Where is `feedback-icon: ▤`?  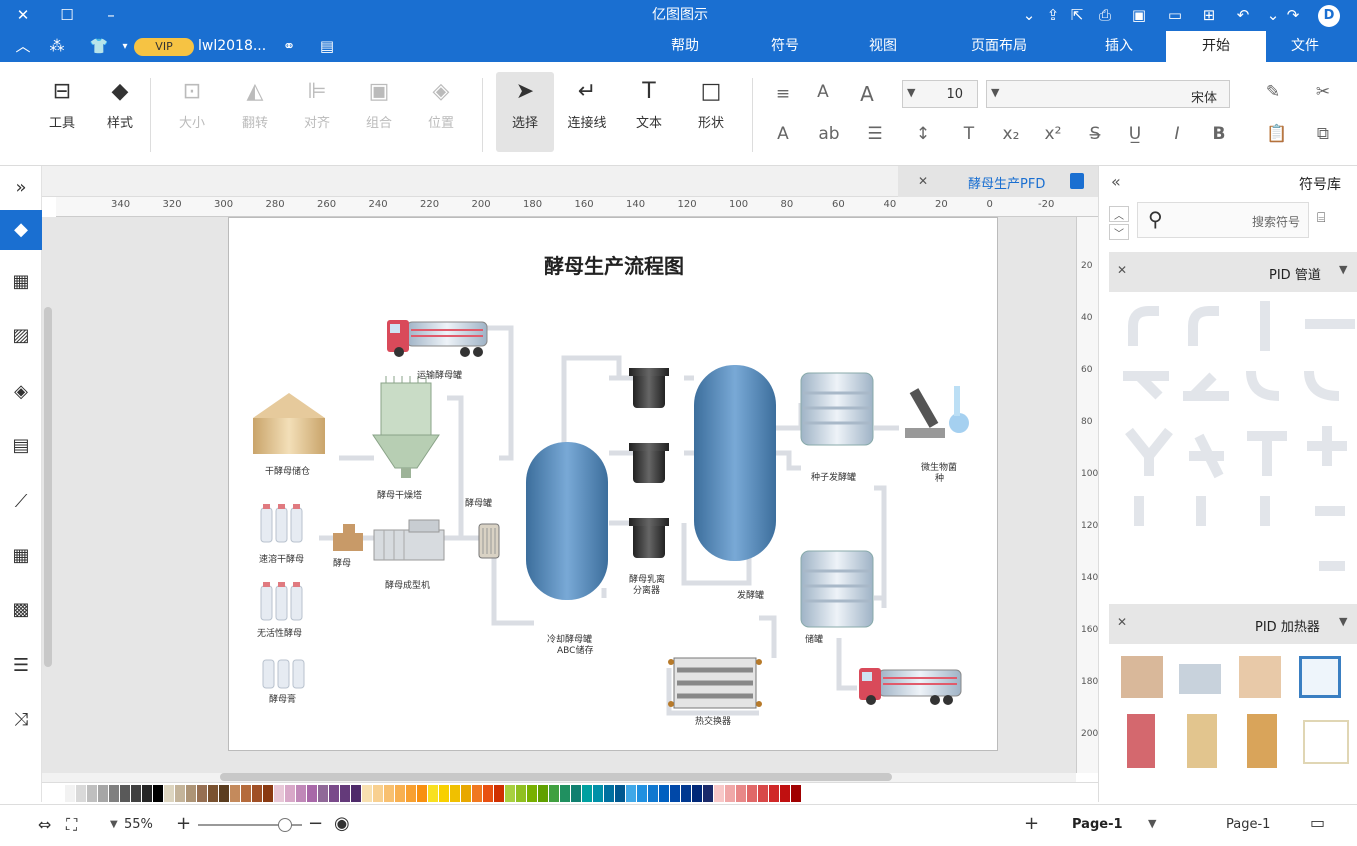 feedback-icon: ▤ is located at coordinates (327, 46).